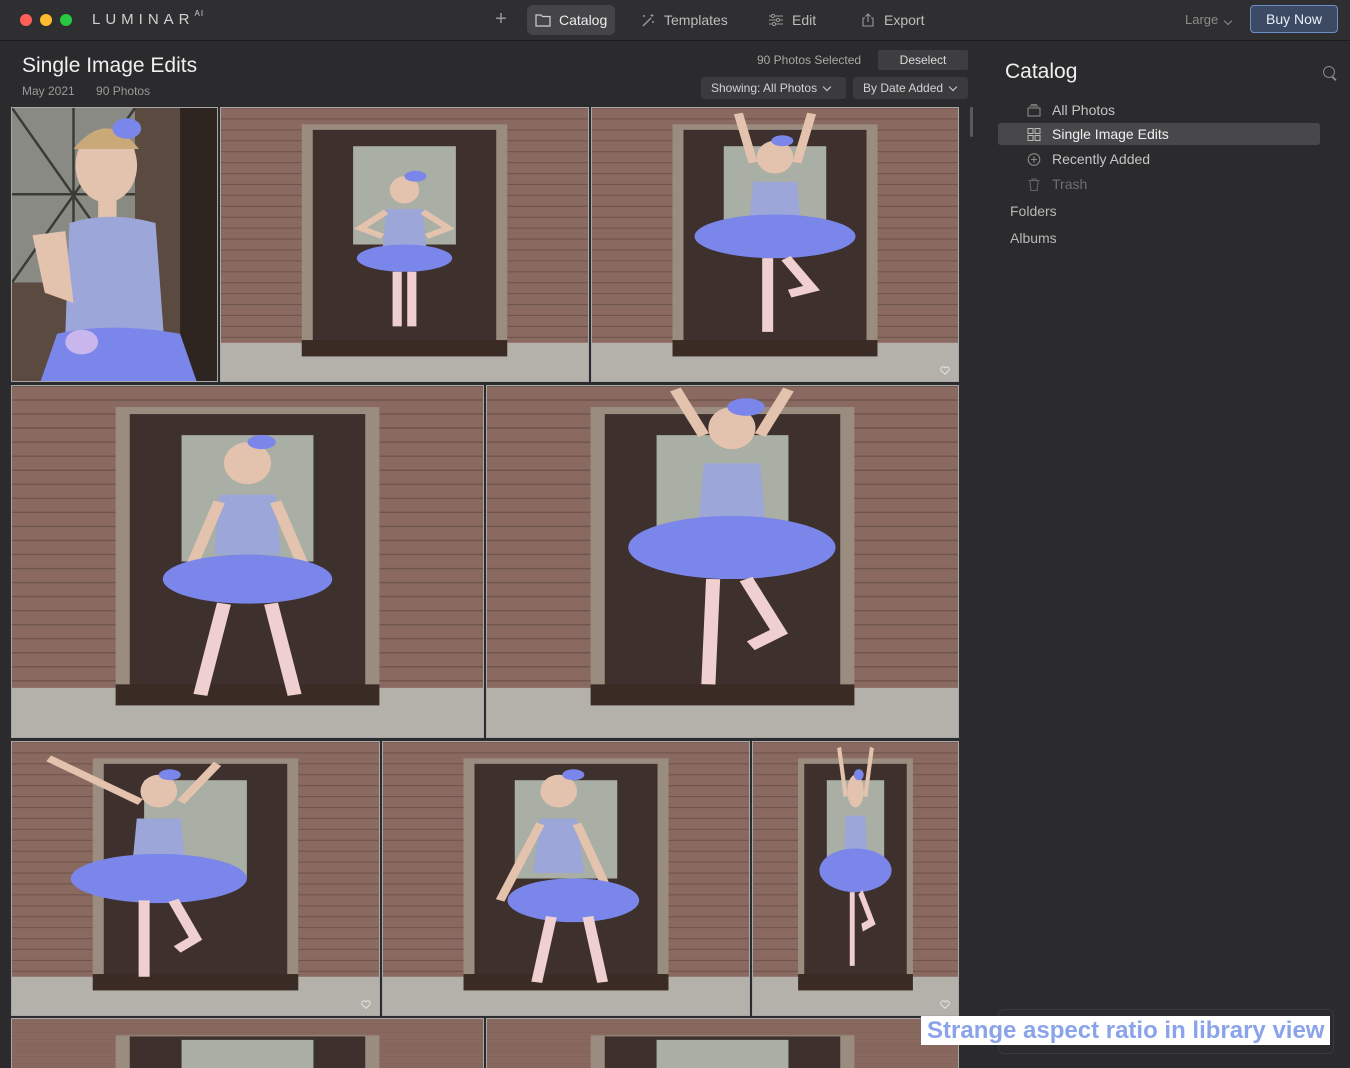 This screenshot has width=1350, height=1068. Describe the element at coordinates (1159, 159) in the screenshot. I see `sidebar-item-recently-added: Recently Added` at that location.